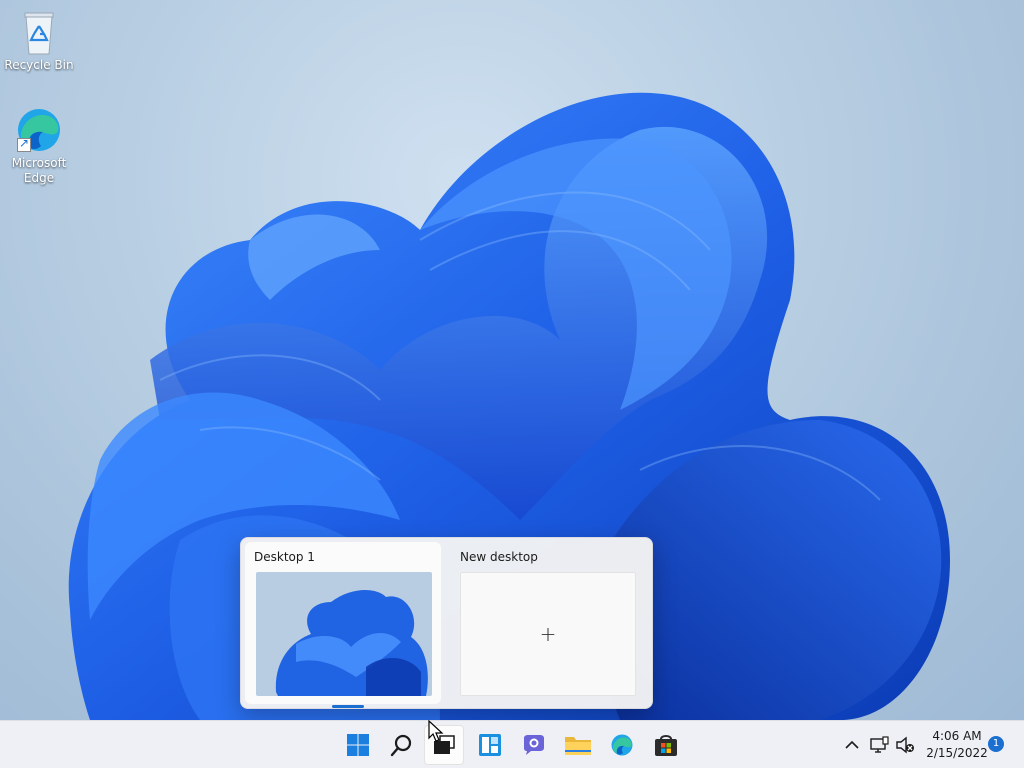  I want to click on desktop-icon-recycle-bin: Recycle Bin, so click(39, 40).